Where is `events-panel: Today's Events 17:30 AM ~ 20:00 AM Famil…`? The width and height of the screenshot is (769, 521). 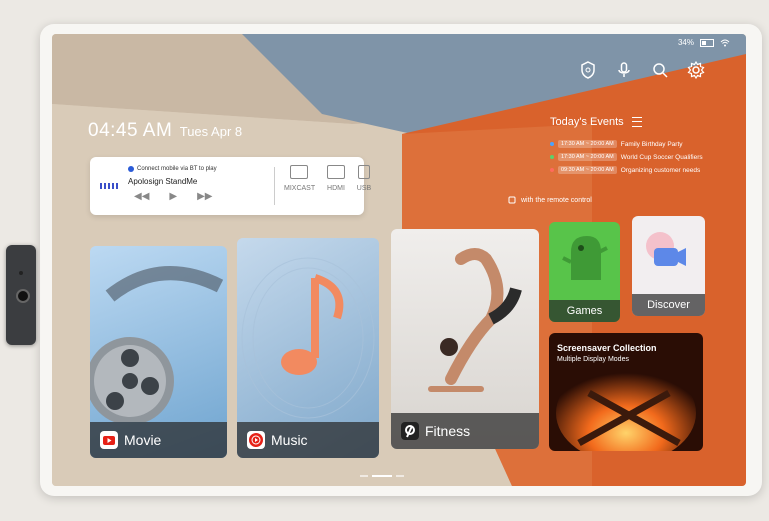 events-panel: Today's Events 17:30 AM ~ 20:00 AM Famil… is located at coordinates (626, 145).